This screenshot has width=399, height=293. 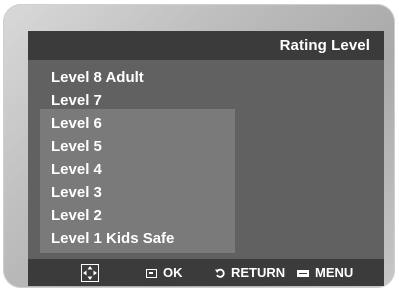 What do you see at coordinates (112, 146) in the screenshot?
I see `list-item-level-5: Level 5` at bounding box center [112, 146].